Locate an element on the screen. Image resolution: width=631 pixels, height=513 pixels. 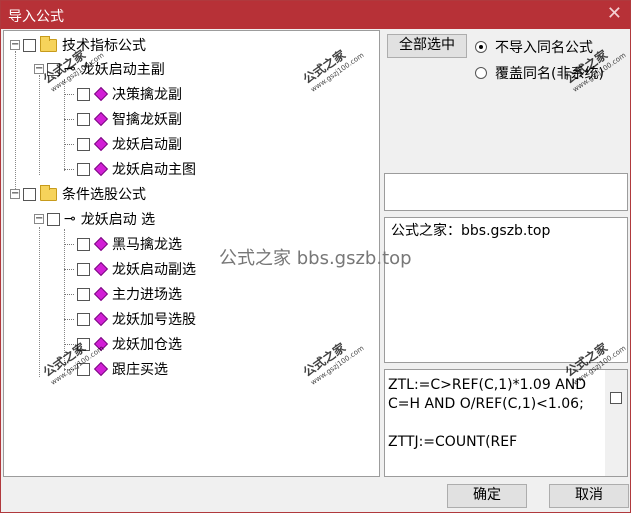
tree-leaf: 黑马擒龙选 is located at coordinates (123, 244).